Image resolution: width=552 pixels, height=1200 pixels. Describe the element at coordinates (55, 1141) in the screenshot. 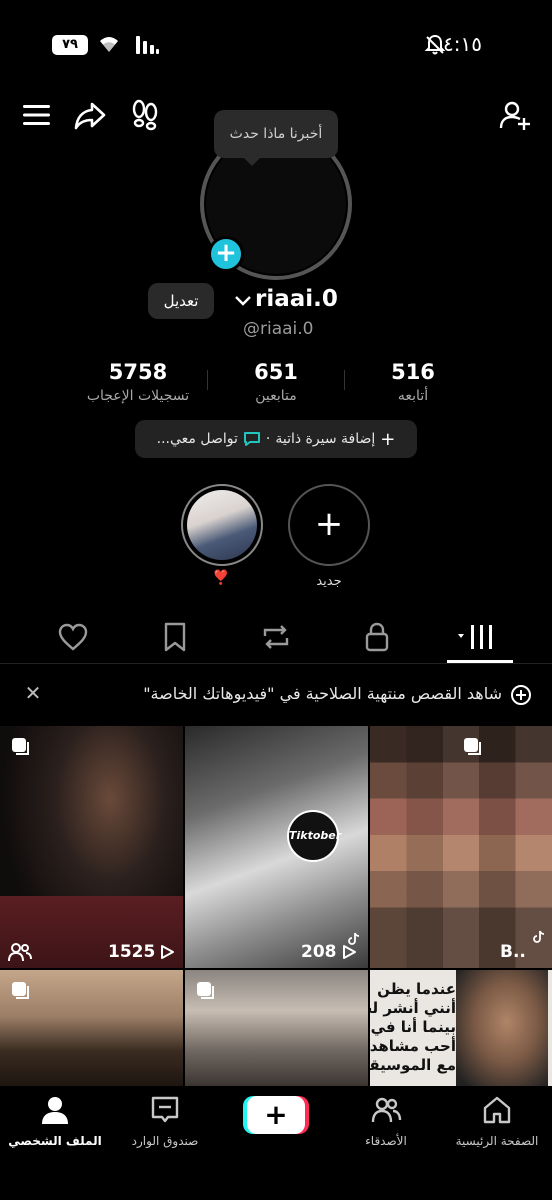

I see `nav-profile-label: الملف الشخصي` at that location.